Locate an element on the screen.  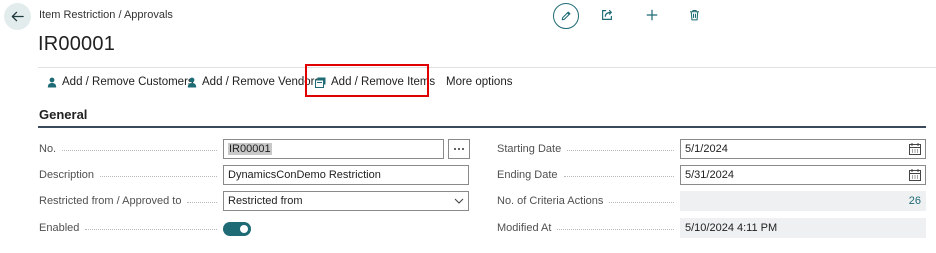
field-label-description: Description is located at coordinates (131, 175).